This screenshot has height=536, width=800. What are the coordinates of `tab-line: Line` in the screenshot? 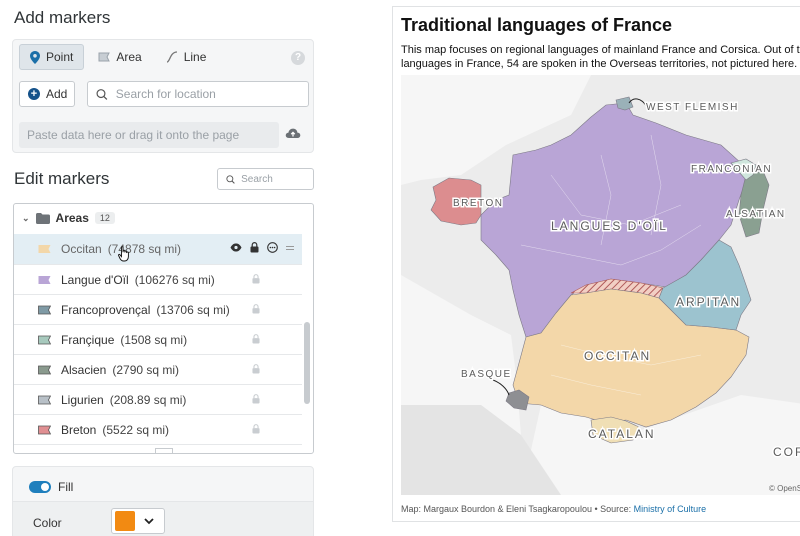 It's located at (186, 57).